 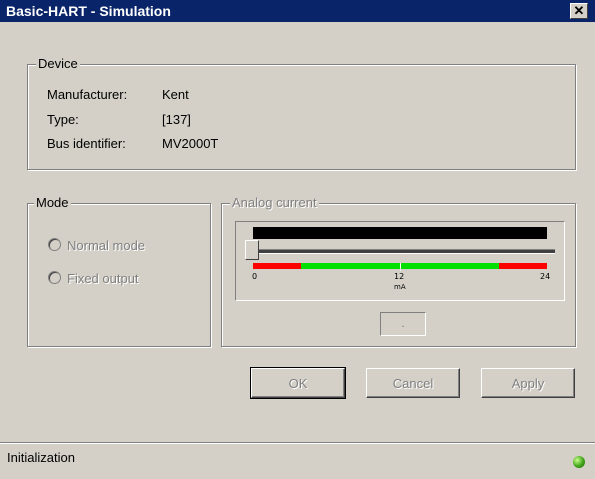 I want to click on apply-button: Apply, so click(x=528, y=383).